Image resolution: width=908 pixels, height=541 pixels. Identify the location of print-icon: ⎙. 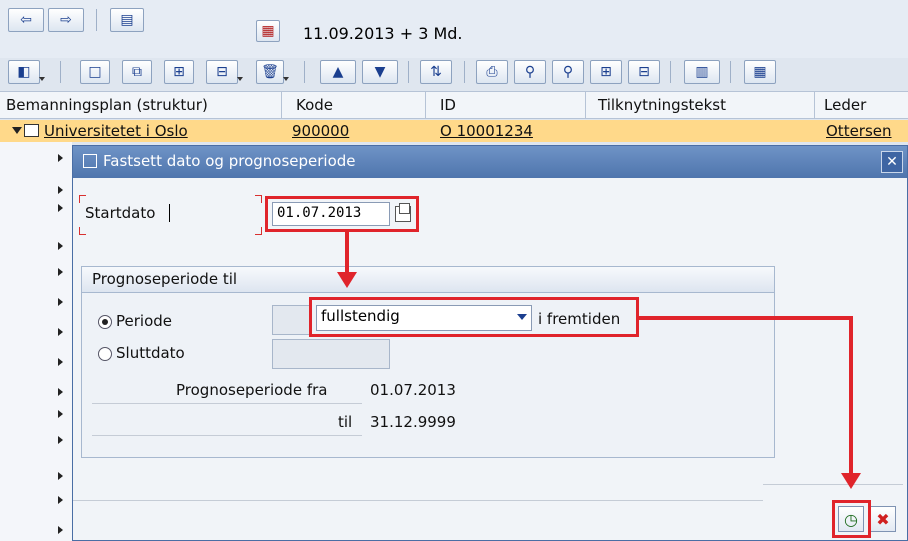
(492, 72).